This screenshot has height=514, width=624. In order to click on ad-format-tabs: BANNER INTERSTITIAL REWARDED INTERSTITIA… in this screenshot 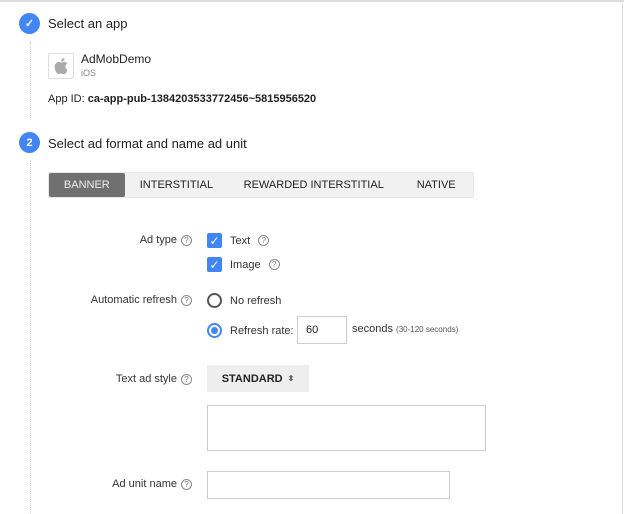, I will do `click(261, 185)`.